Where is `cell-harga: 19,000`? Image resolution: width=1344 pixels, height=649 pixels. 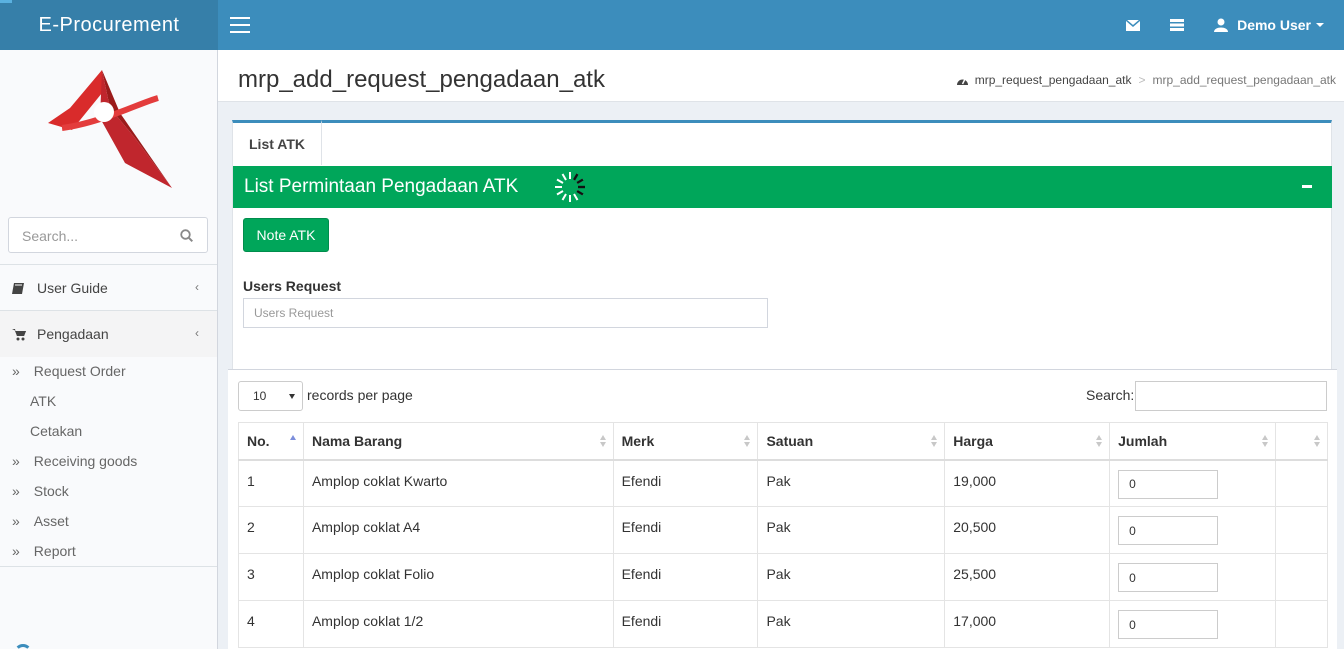
cell-harga: 19,000 is located at coordinates (1027, 483).